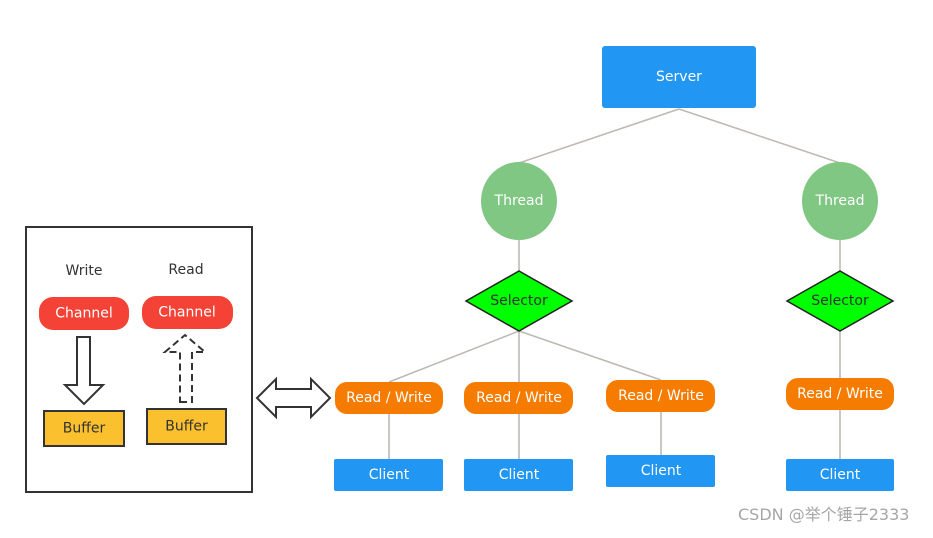 This screenshot has width=933, height=538. I want to click on edge-selector1-rw3, so click(590, 355).